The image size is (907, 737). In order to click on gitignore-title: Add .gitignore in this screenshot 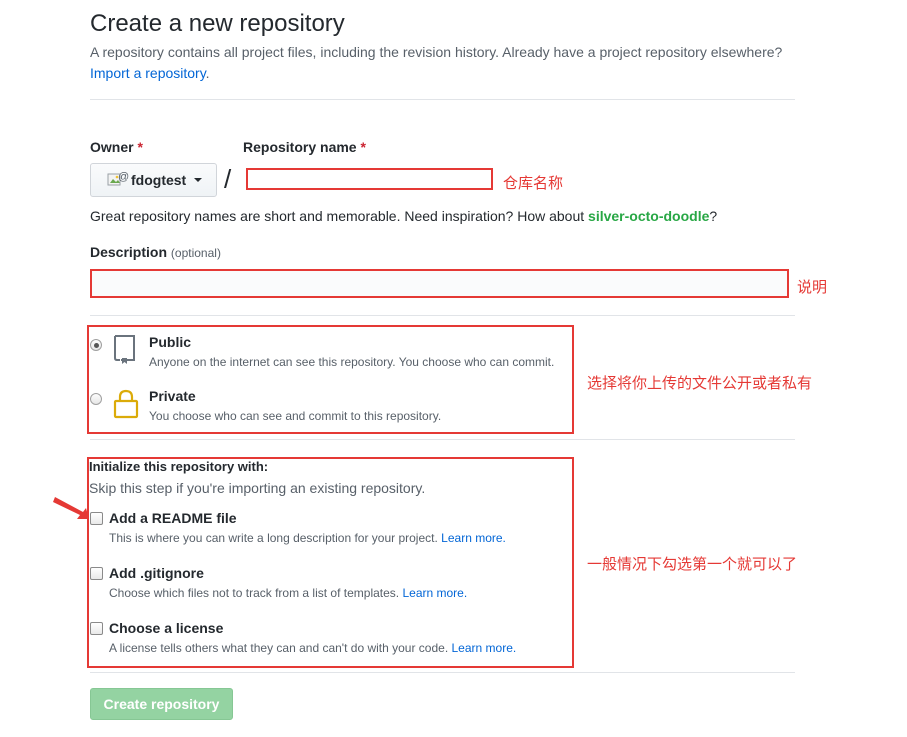, I will do `click(156, 573)`.